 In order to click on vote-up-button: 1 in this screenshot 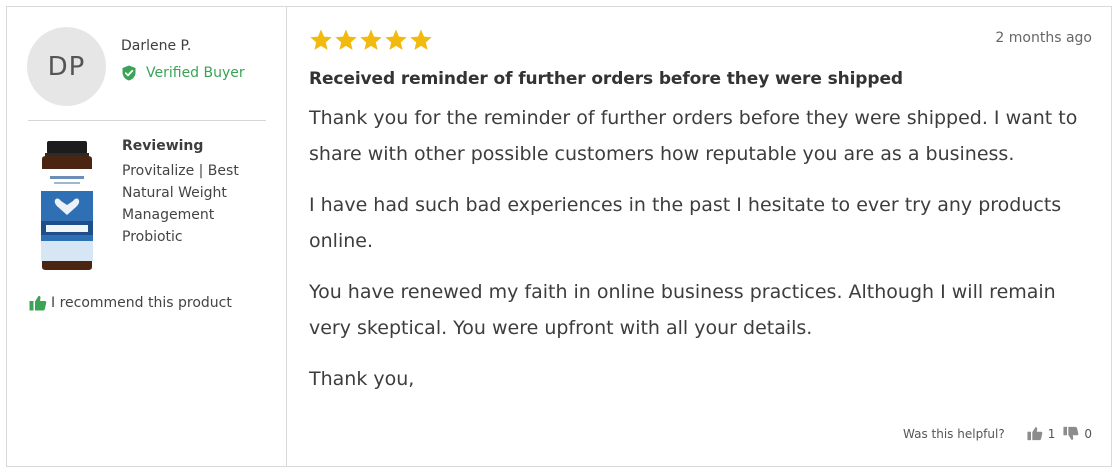, I will do `click(1041, 433)`.